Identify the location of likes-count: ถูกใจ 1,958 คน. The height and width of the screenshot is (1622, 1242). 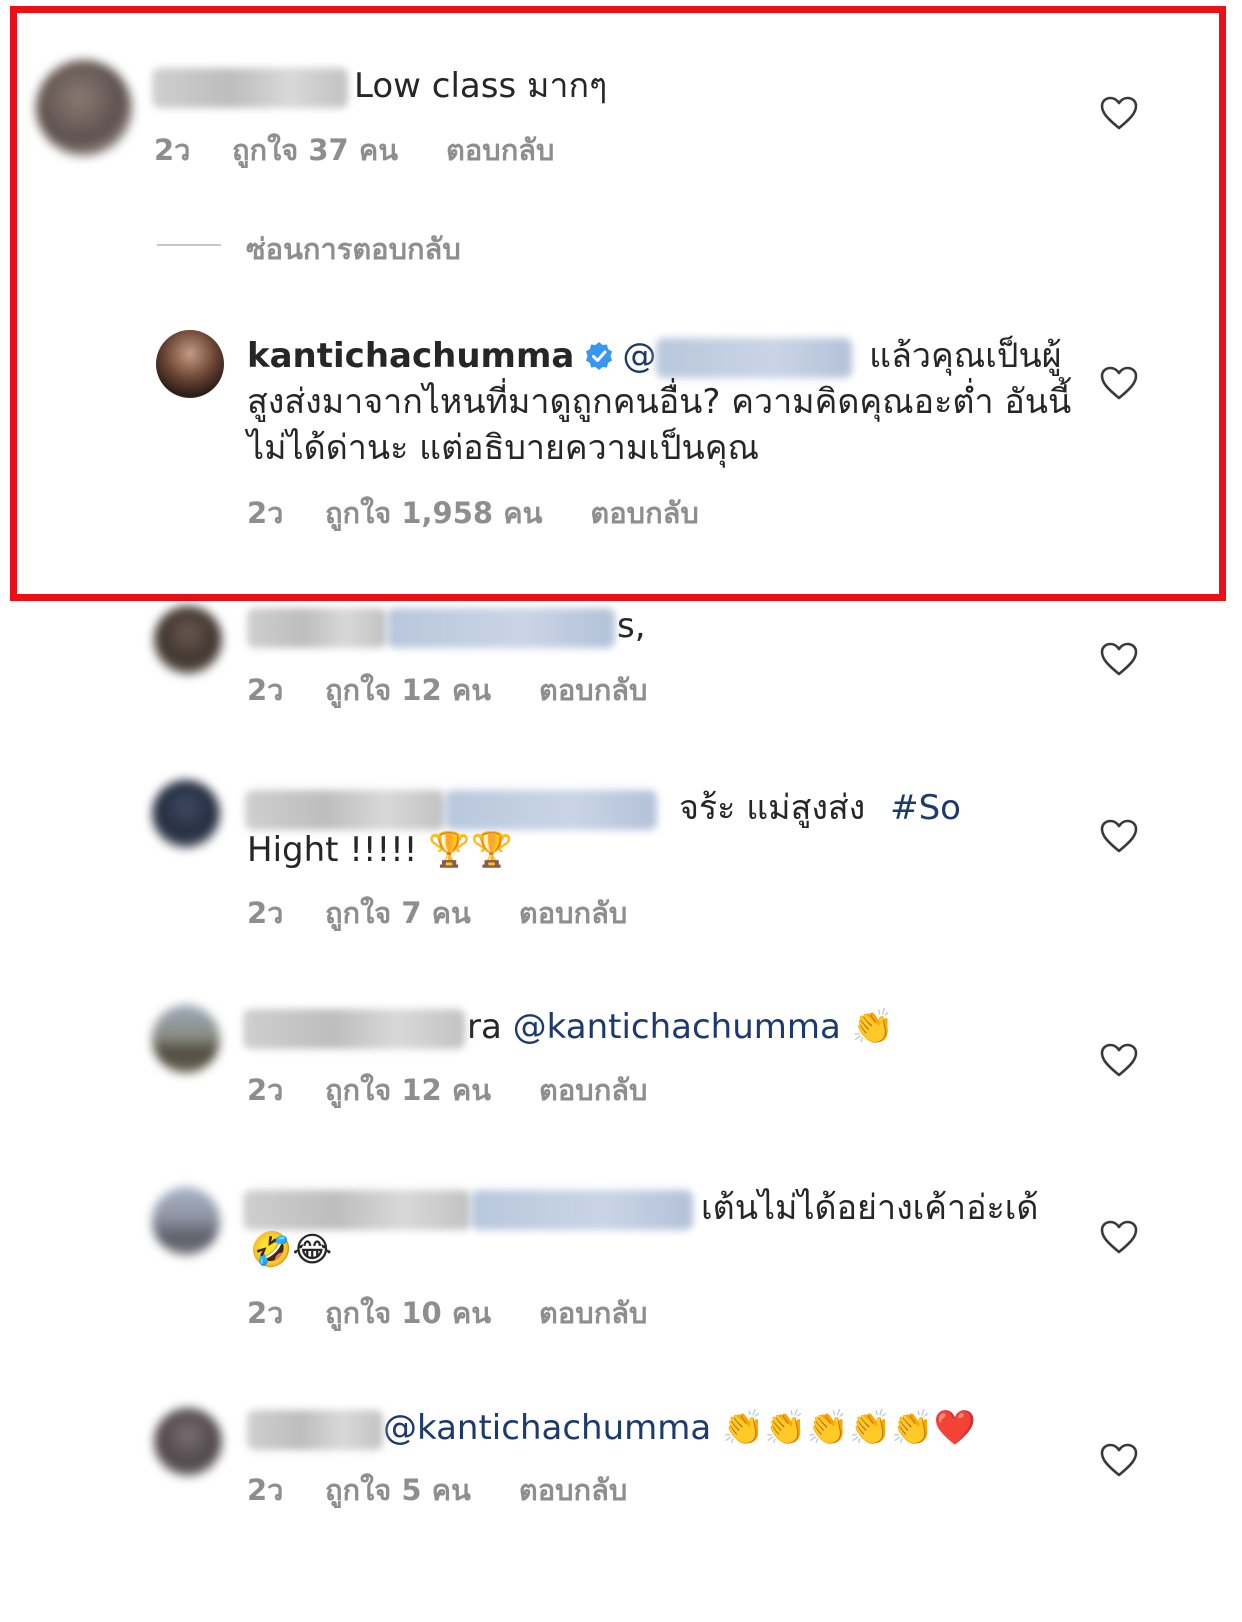
(433, 513).